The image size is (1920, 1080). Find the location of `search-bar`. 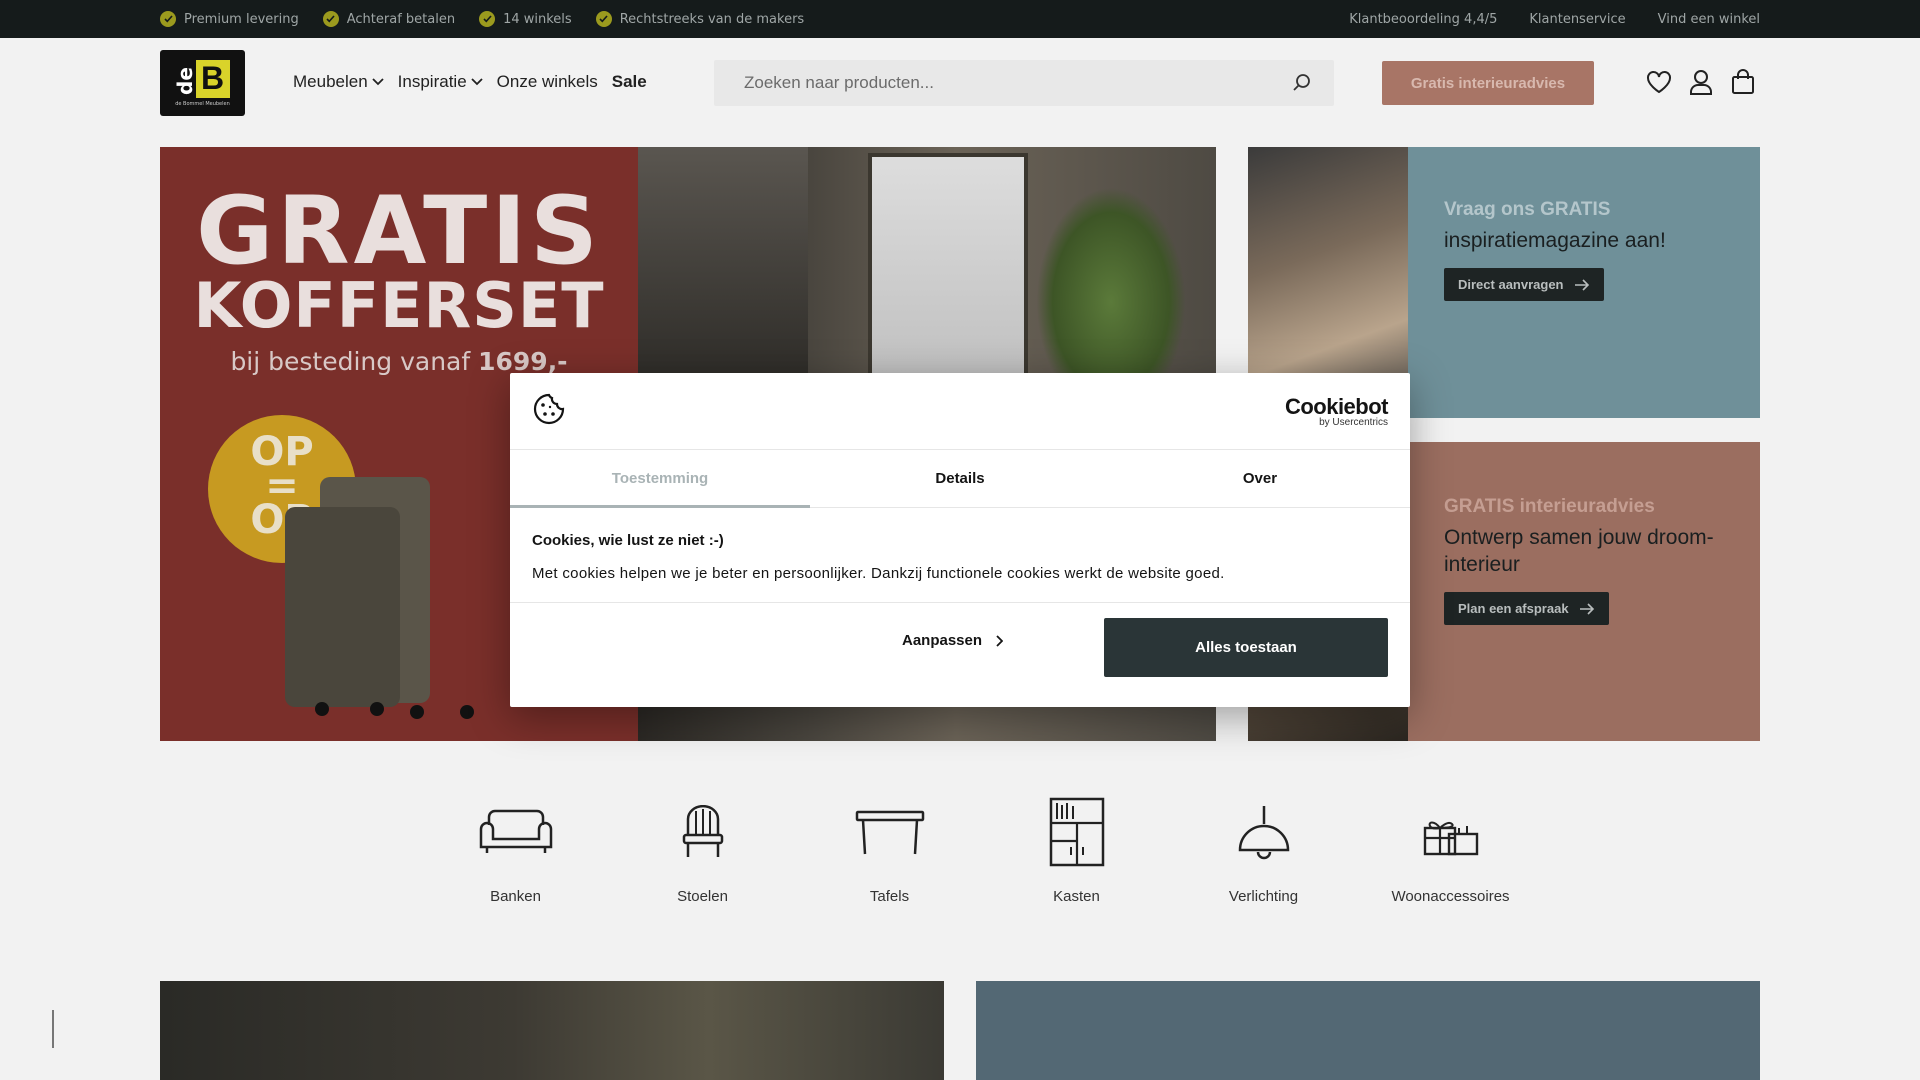

search-bar is located at coordinates (1024, 83).